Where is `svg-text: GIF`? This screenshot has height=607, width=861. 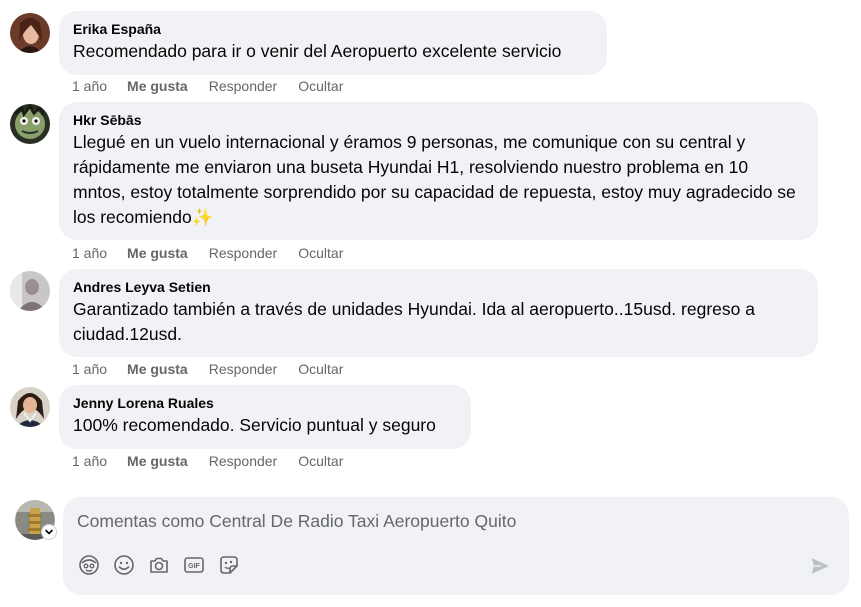 svg-text: GIF is located at coordinates (194, 566).